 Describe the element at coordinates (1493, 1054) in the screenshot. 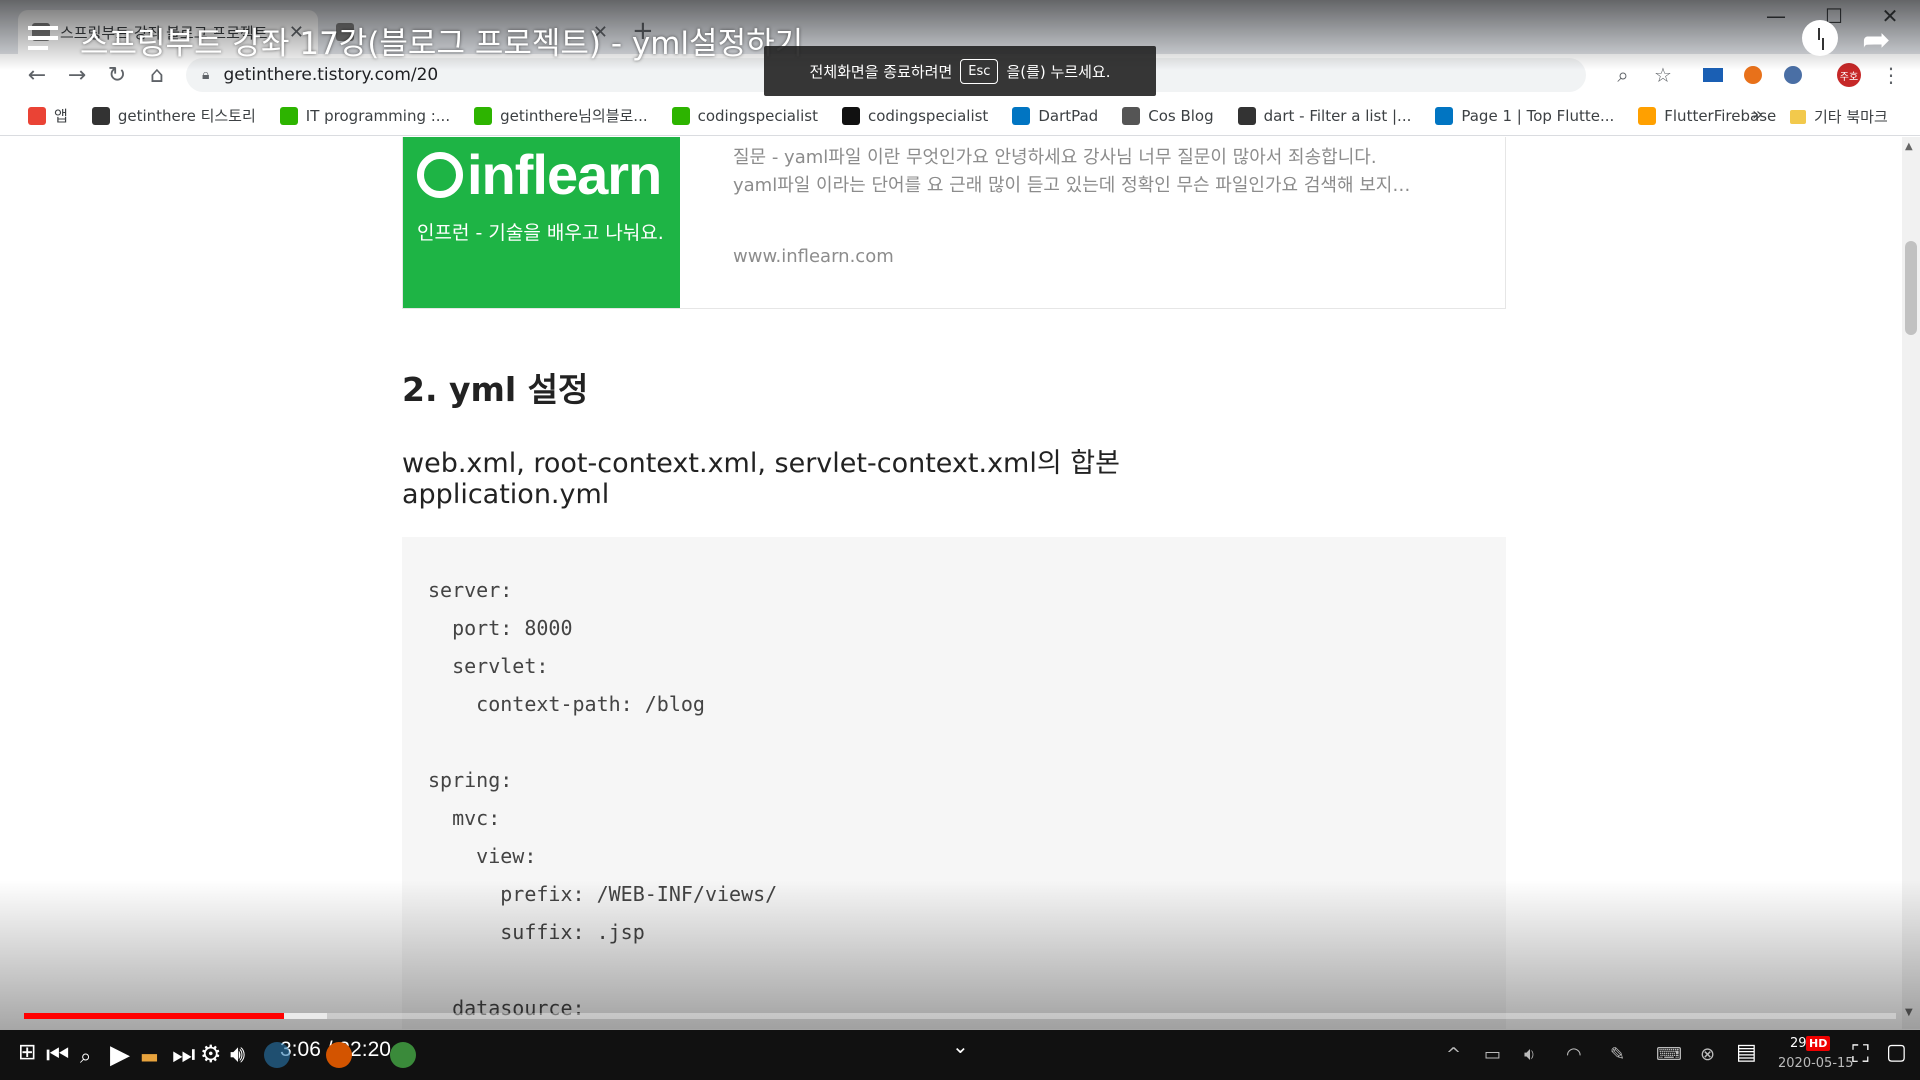

I see `battery-icon: ▭` at that location.